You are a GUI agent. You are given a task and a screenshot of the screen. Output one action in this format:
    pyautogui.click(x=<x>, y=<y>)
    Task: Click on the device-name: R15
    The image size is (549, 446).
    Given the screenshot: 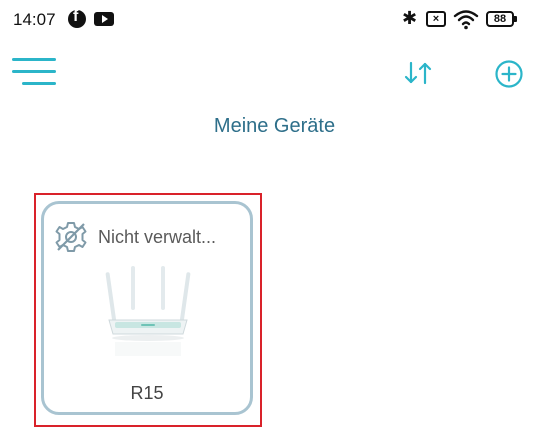 What is the action you would take?
    pyautogui.click(x=147, y=393)
    